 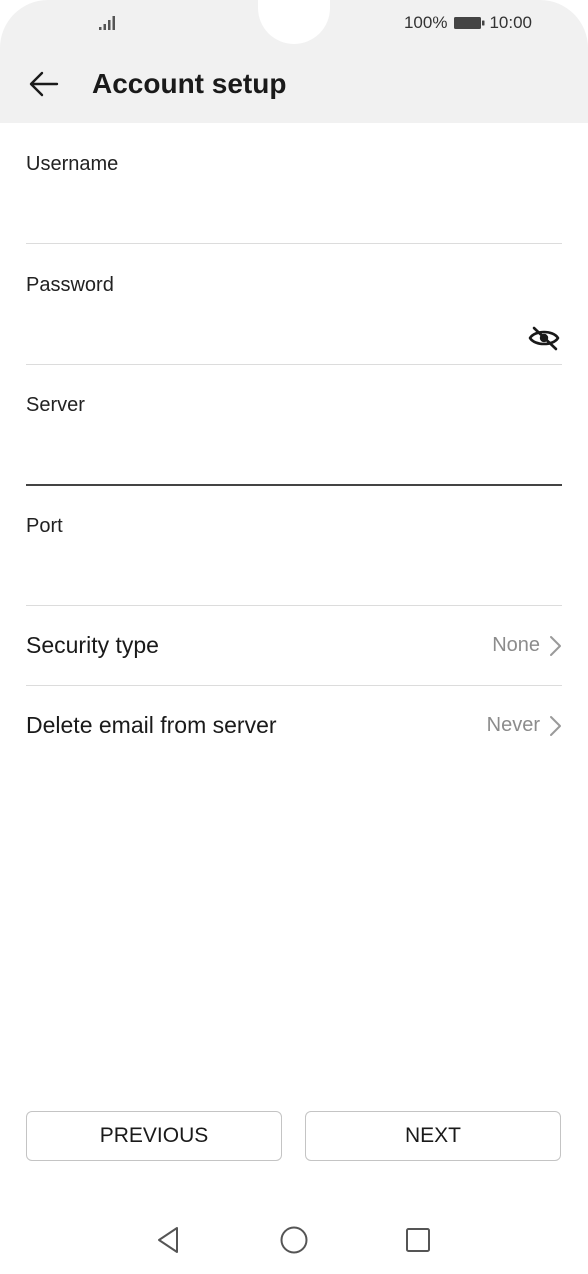 I want to click on arrow-left-icon, so click(x=44, y=84).